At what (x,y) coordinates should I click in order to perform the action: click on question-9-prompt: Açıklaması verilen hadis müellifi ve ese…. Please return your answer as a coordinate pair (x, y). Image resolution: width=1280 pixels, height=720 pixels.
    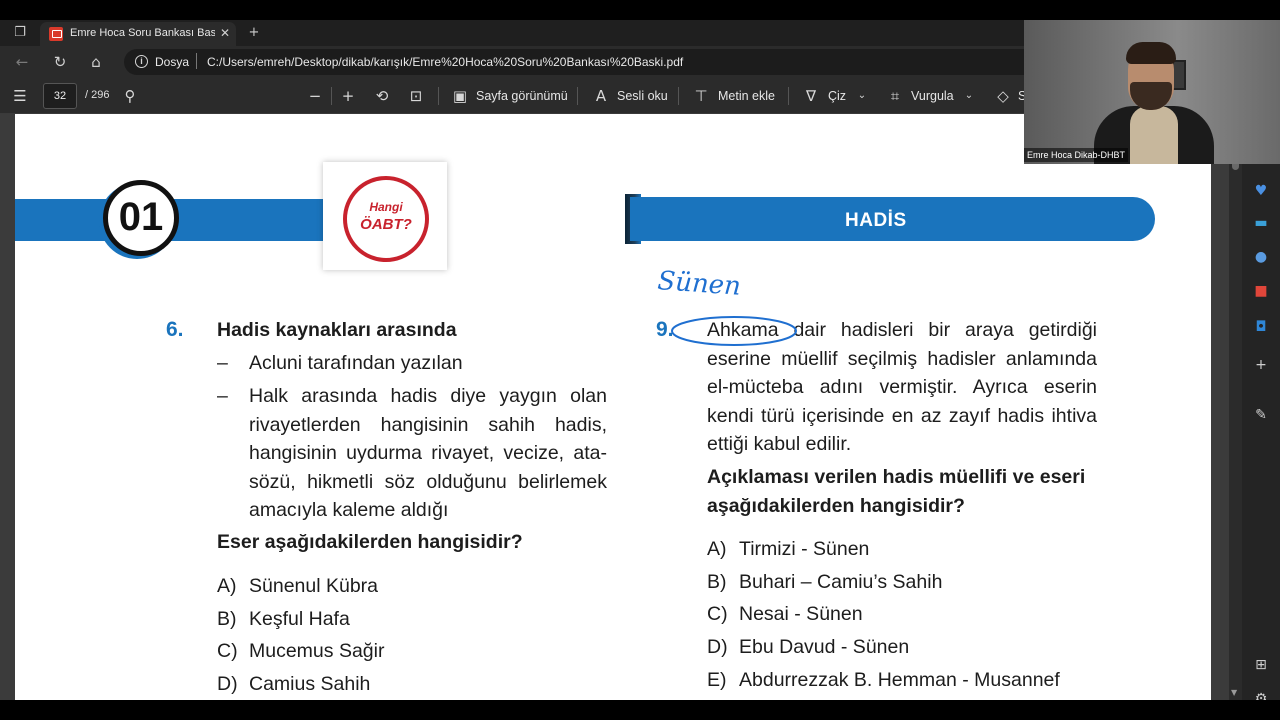
    Looking at the image, I should click on (896, 491).